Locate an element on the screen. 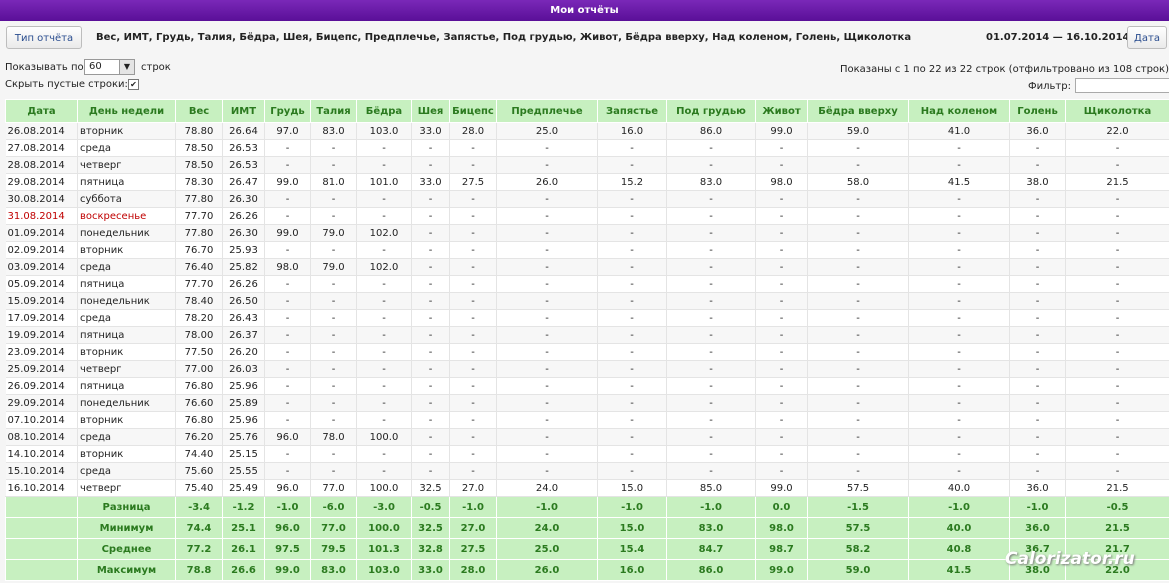 This screenshot has width=1169, height=583. column-header: Грудь is located at coordinates (287, 111).